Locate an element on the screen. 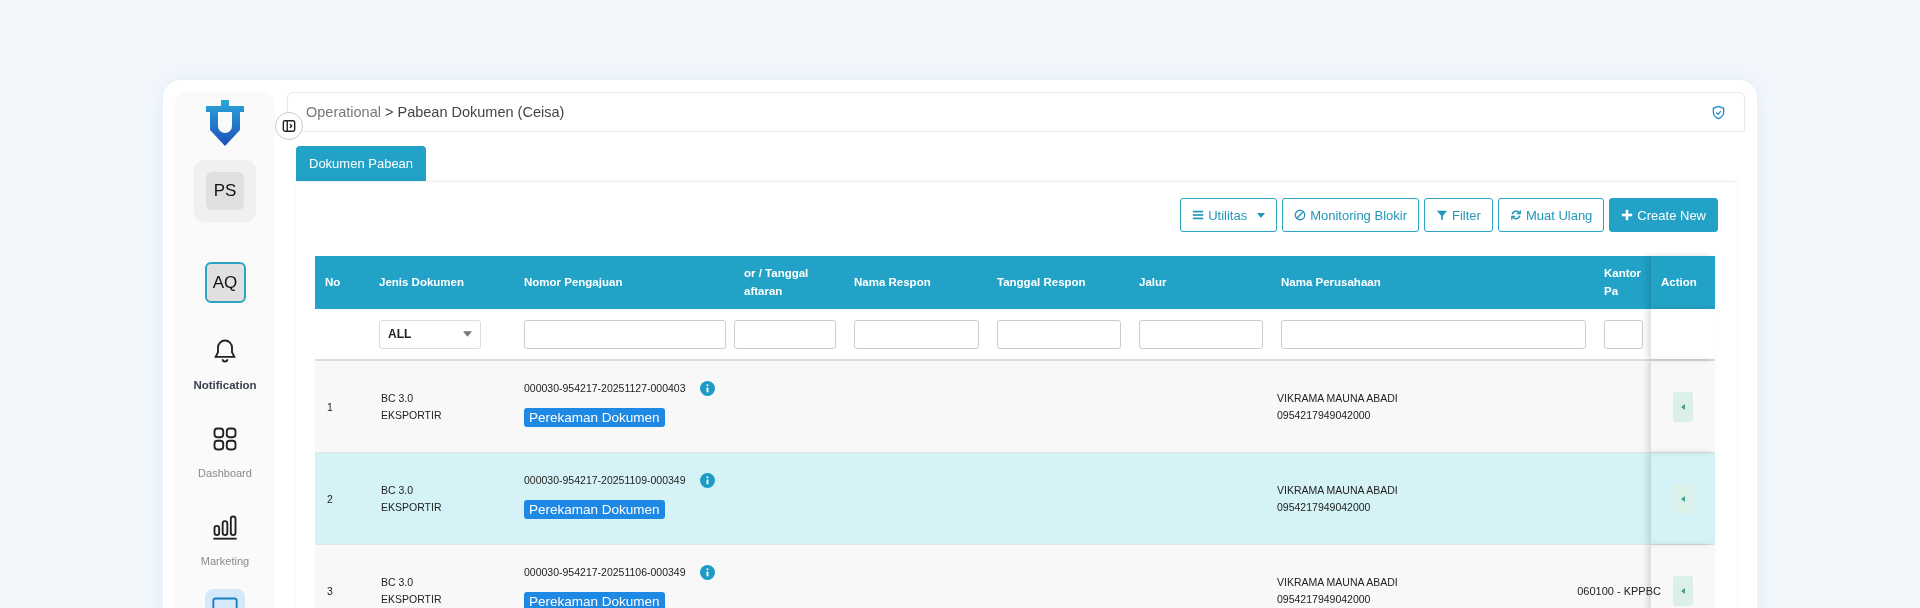 The height and width of the screenshot is (608, 1920). workspace-tile: PS is located at coordinates (225, 191).